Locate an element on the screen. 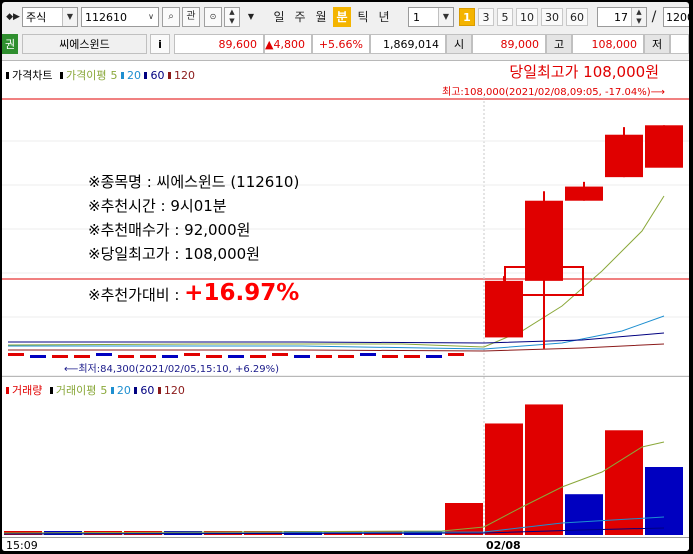 This screenshot has height=554, width=693. count-stepper: 17 ▲ ▼ is located at coordinates (622, 17).